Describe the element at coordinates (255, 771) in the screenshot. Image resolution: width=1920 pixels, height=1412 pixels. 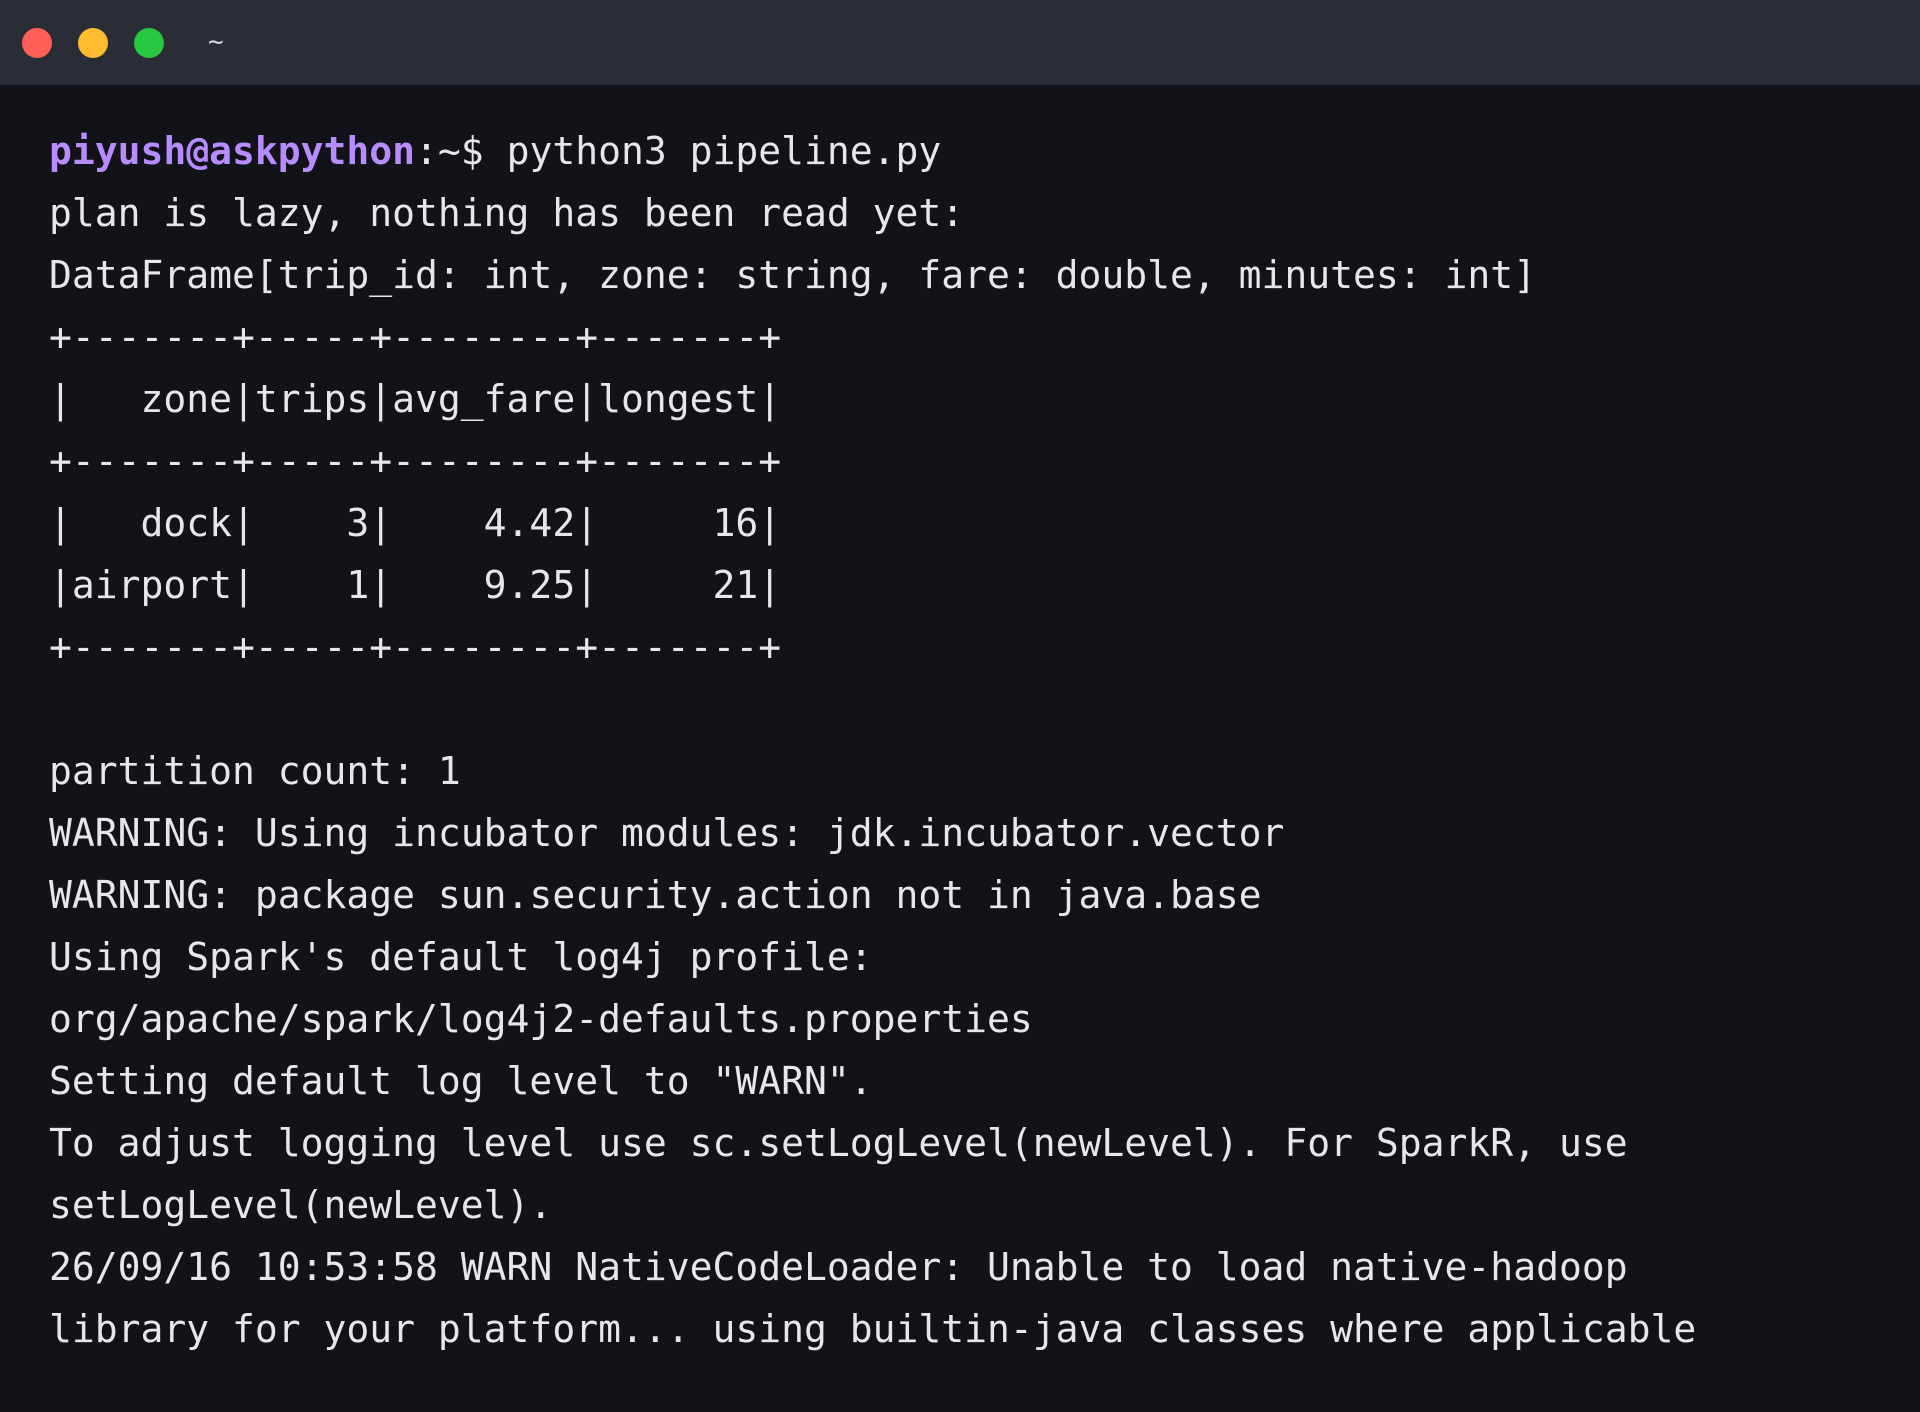
I see `output-line: partition count: 1` at that location.